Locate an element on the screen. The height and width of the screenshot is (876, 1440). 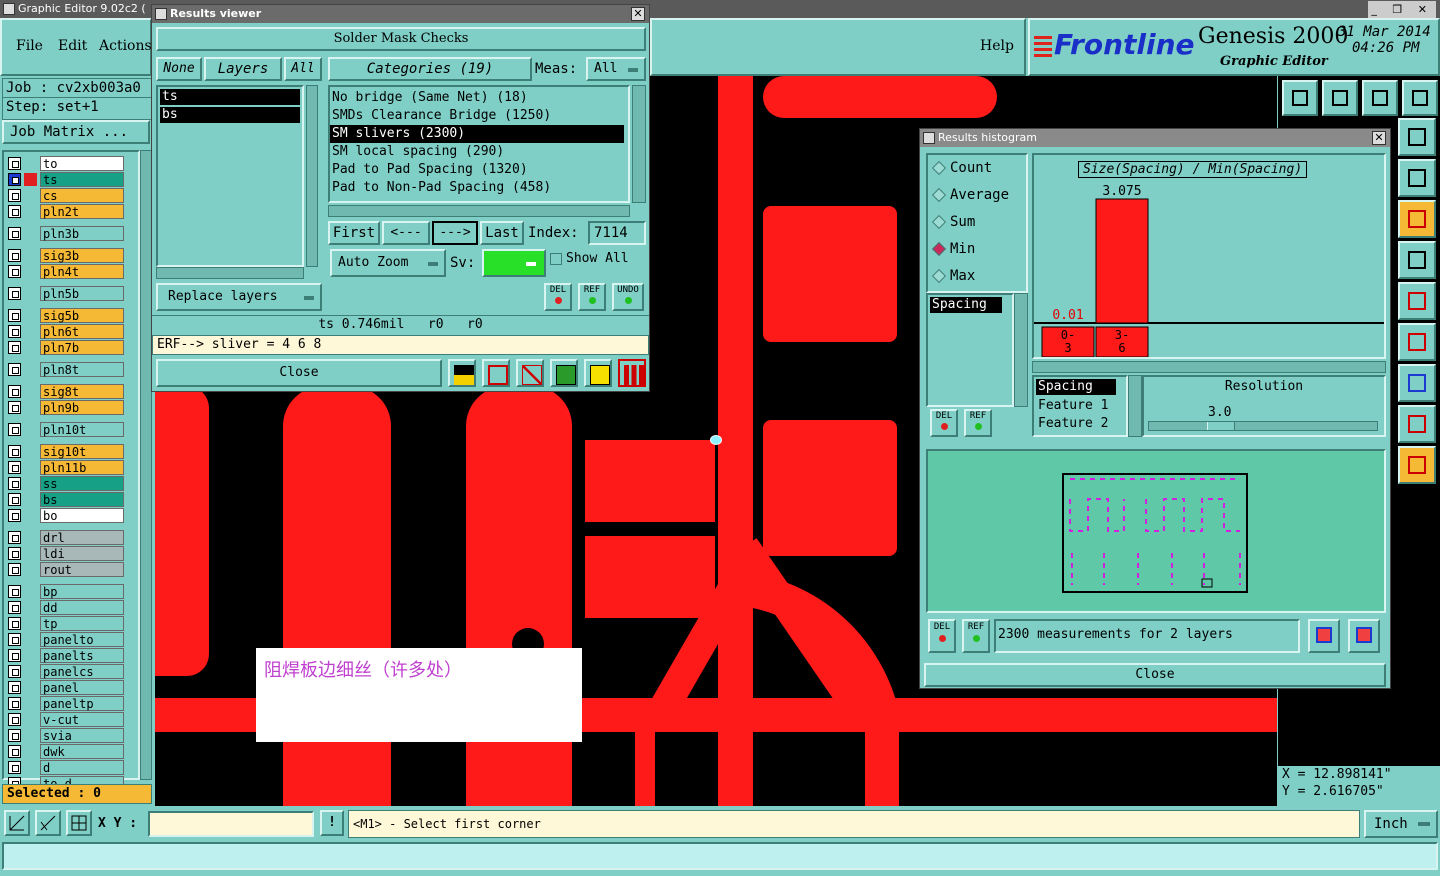
shapes-icon is located at coordinates (1417, 383).